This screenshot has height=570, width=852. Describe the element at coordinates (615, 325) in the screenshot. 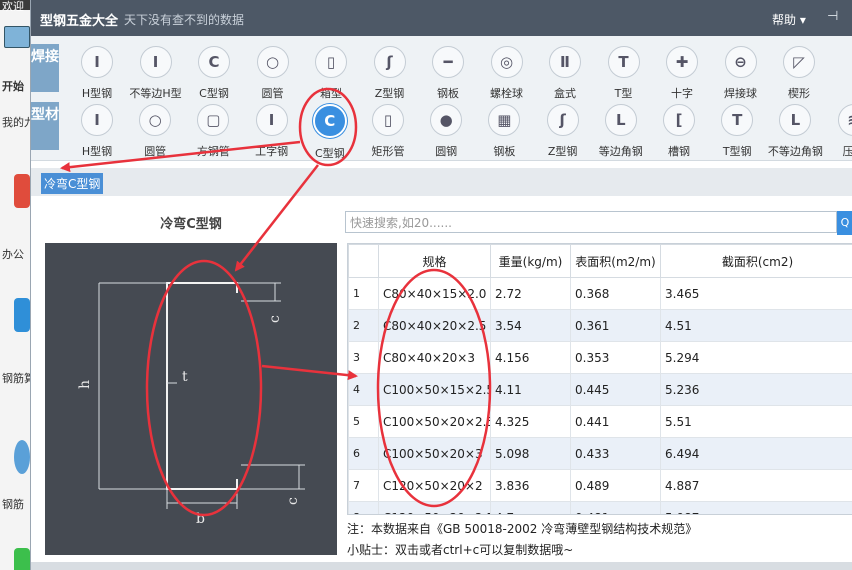

I see `surface-cell: 0.361` at that location.